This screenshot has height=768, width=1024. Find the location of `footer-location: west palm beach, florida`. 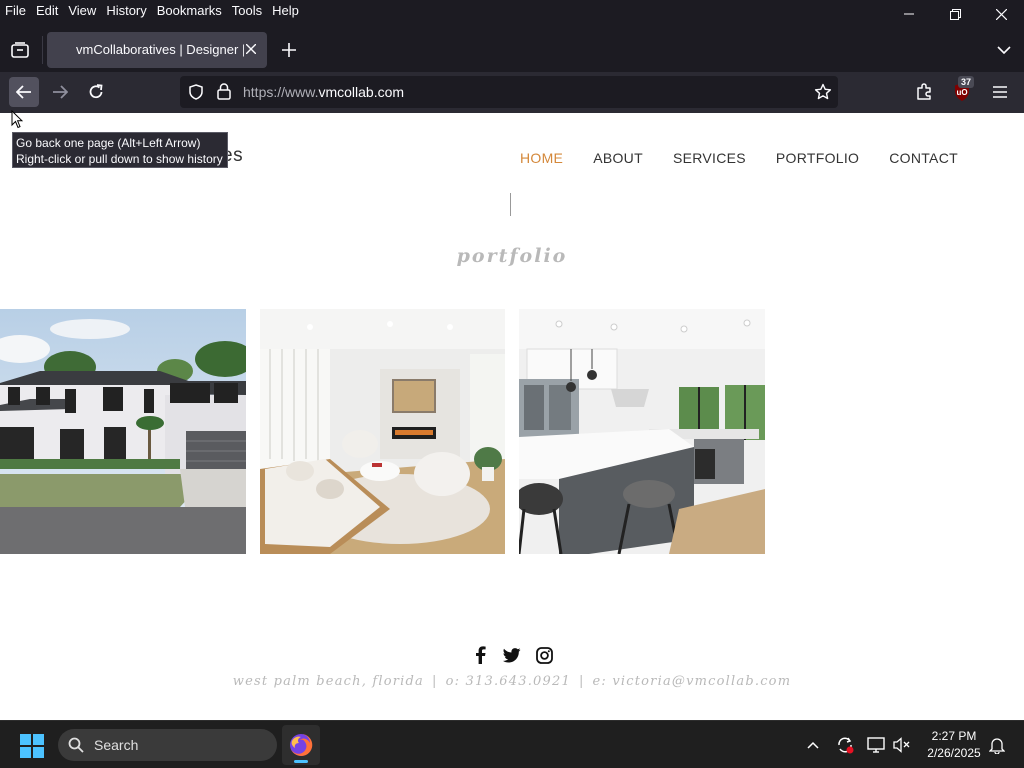

footer-location: west palm beach, florida is located at coordinates (328, 681).